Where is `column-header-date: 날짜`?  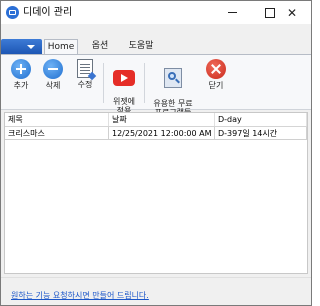 column-header-date: 날짜 is located at coordinates (162, 119).